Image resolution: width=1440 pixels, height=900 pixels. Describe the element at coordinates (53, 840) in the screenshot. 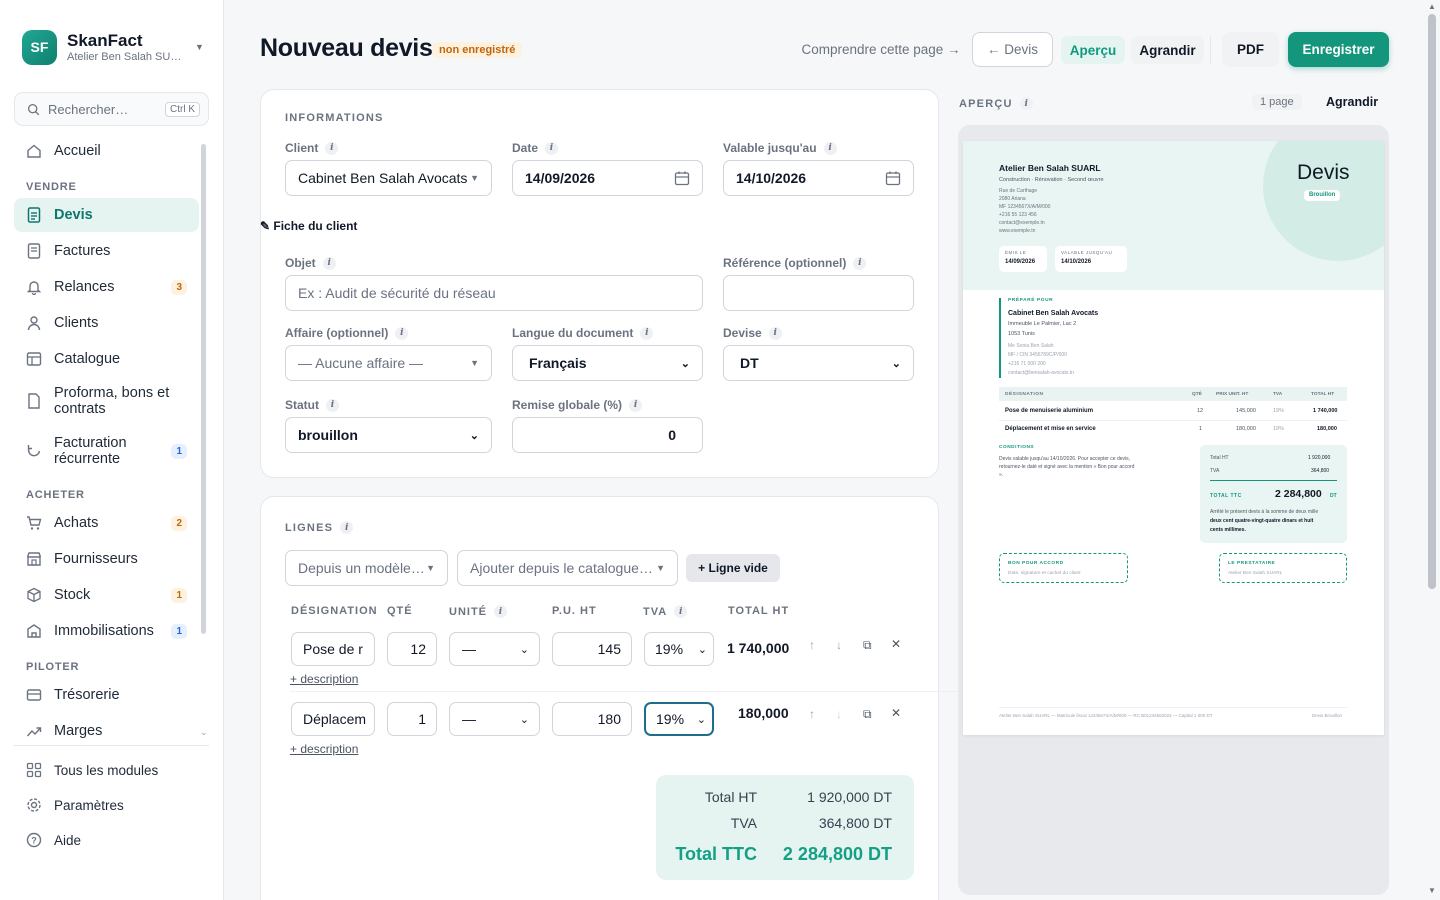

I see `sidebar-item-aide: ? Aide` at that location.